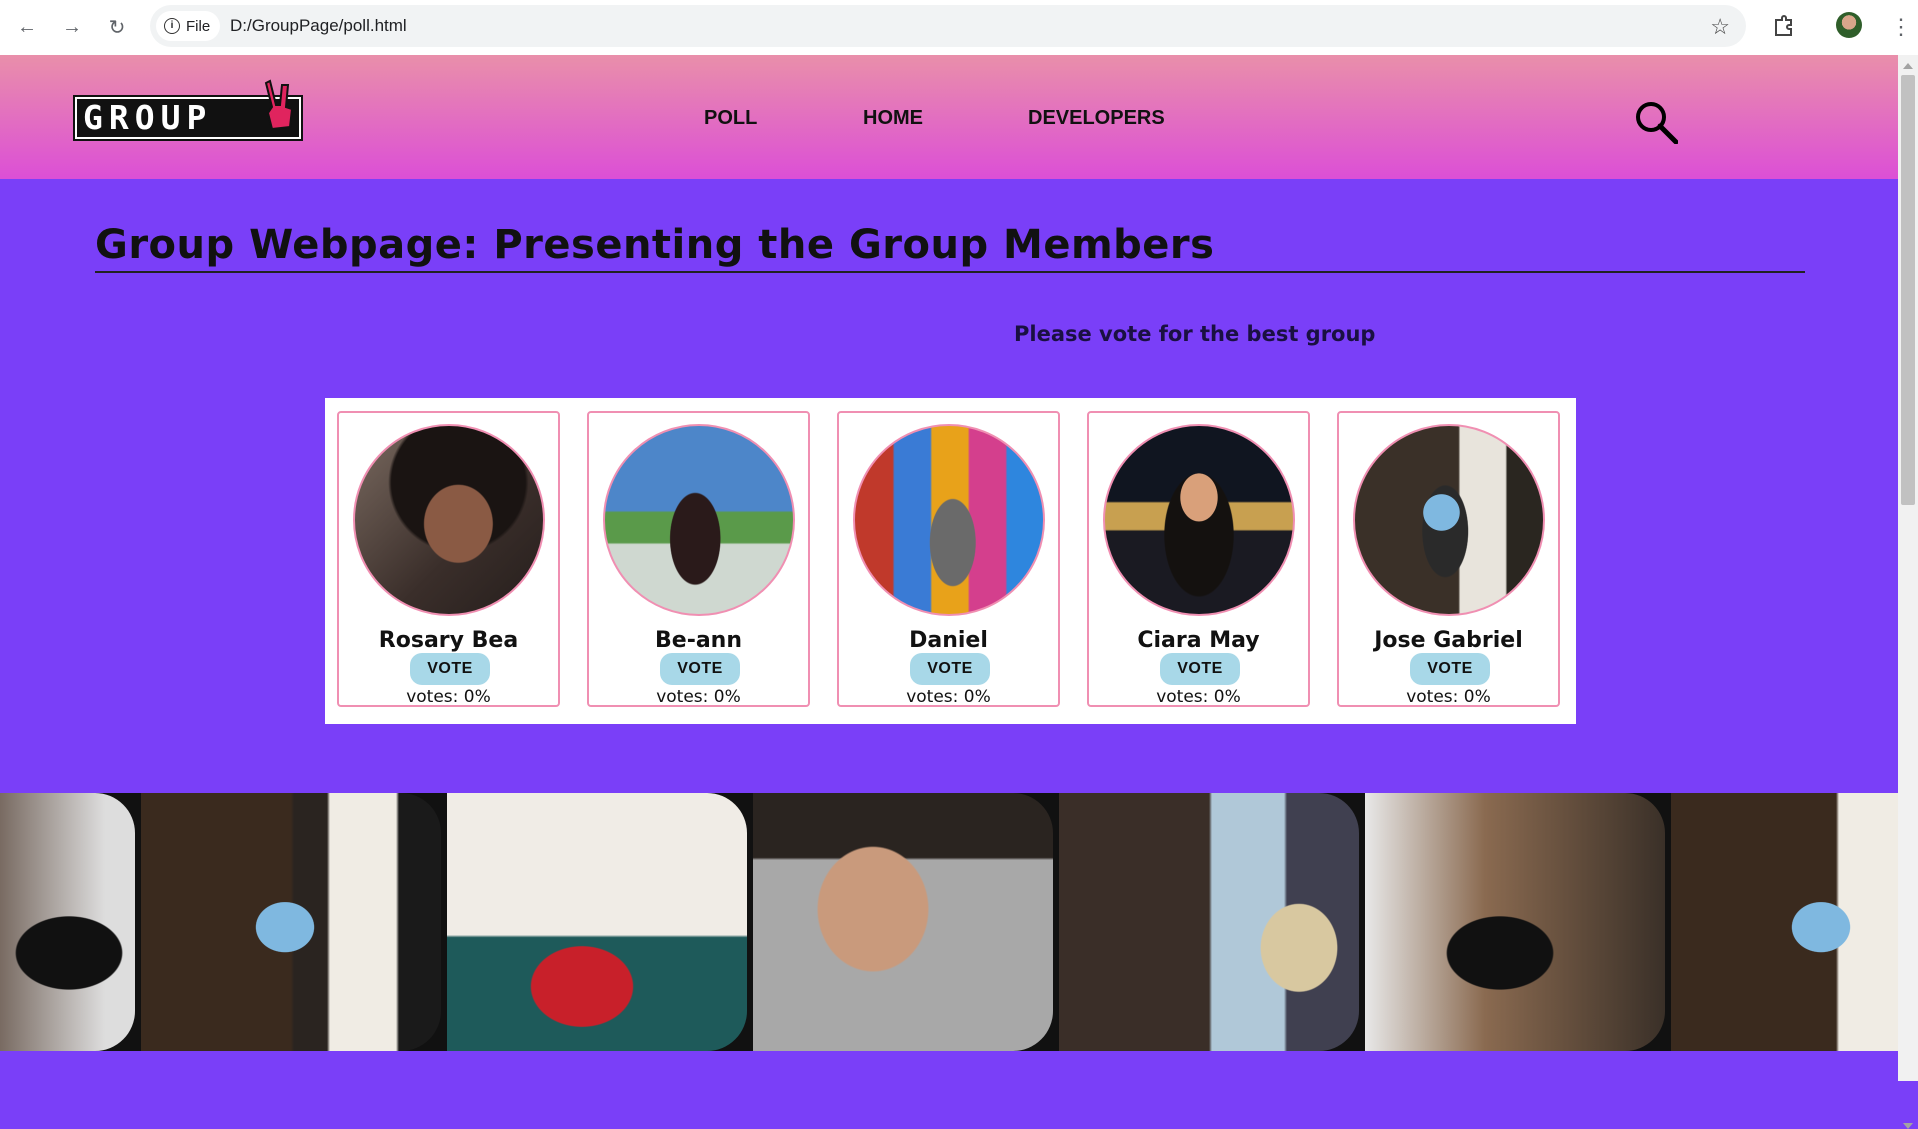 The width and height of the screenshot is (1918, 1129). I want to click on profile-avatar, so click(1849, 25).